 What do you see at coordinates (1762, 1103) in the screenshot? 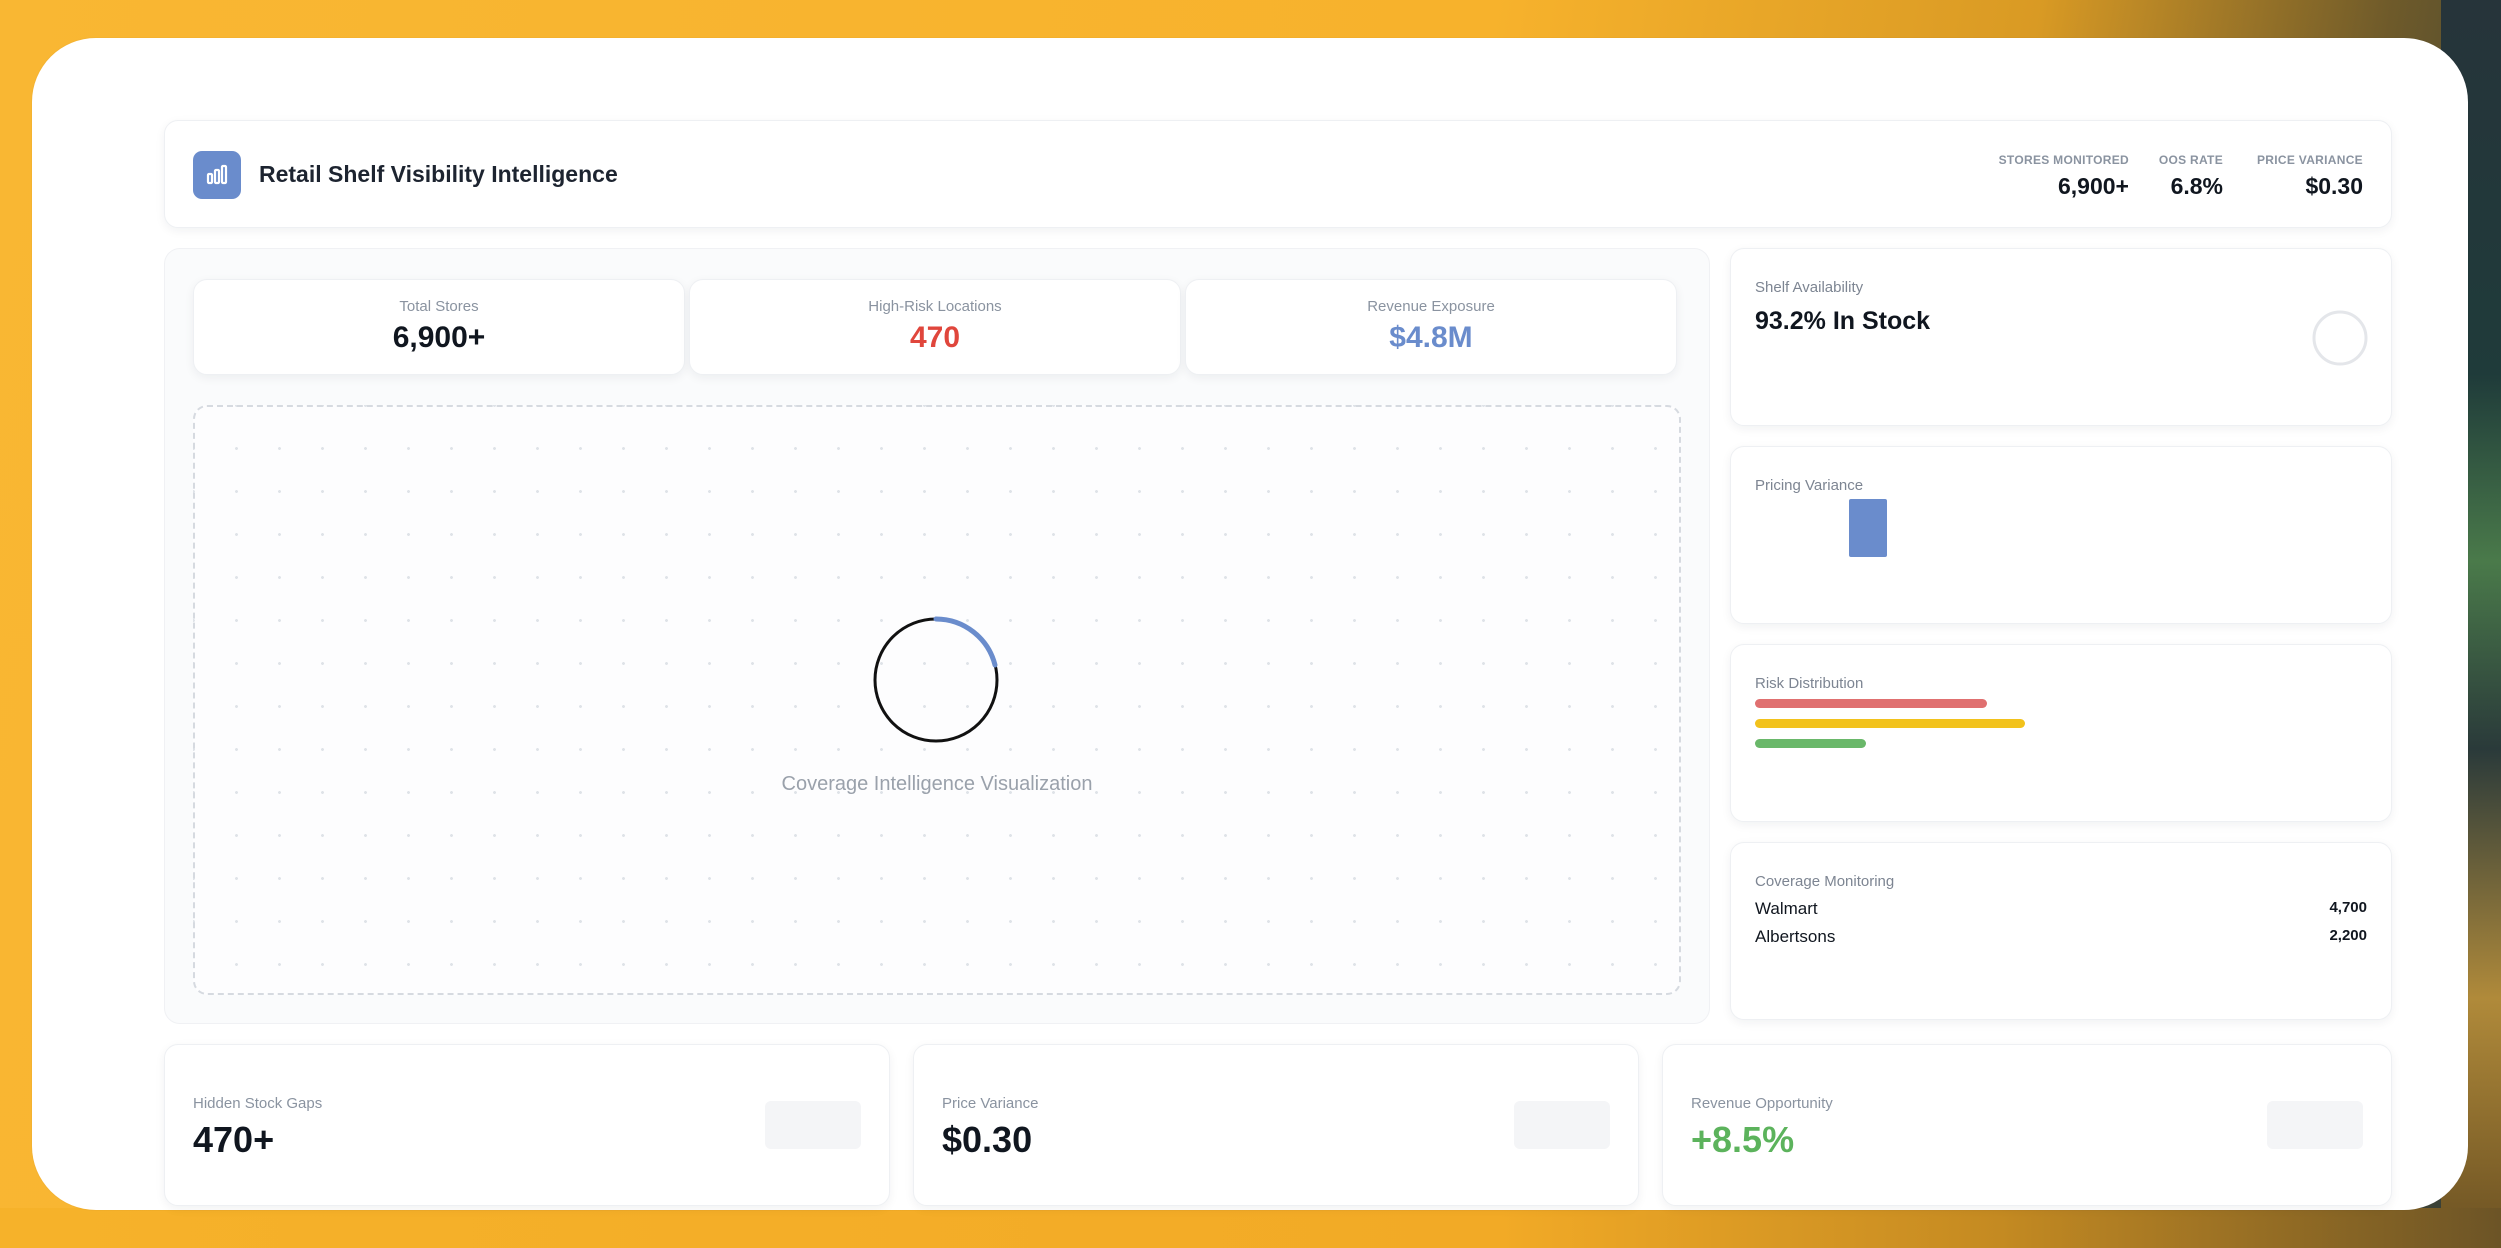
I see `card-label: Revenue Opportunity` at bounding box center [1762, 1103].